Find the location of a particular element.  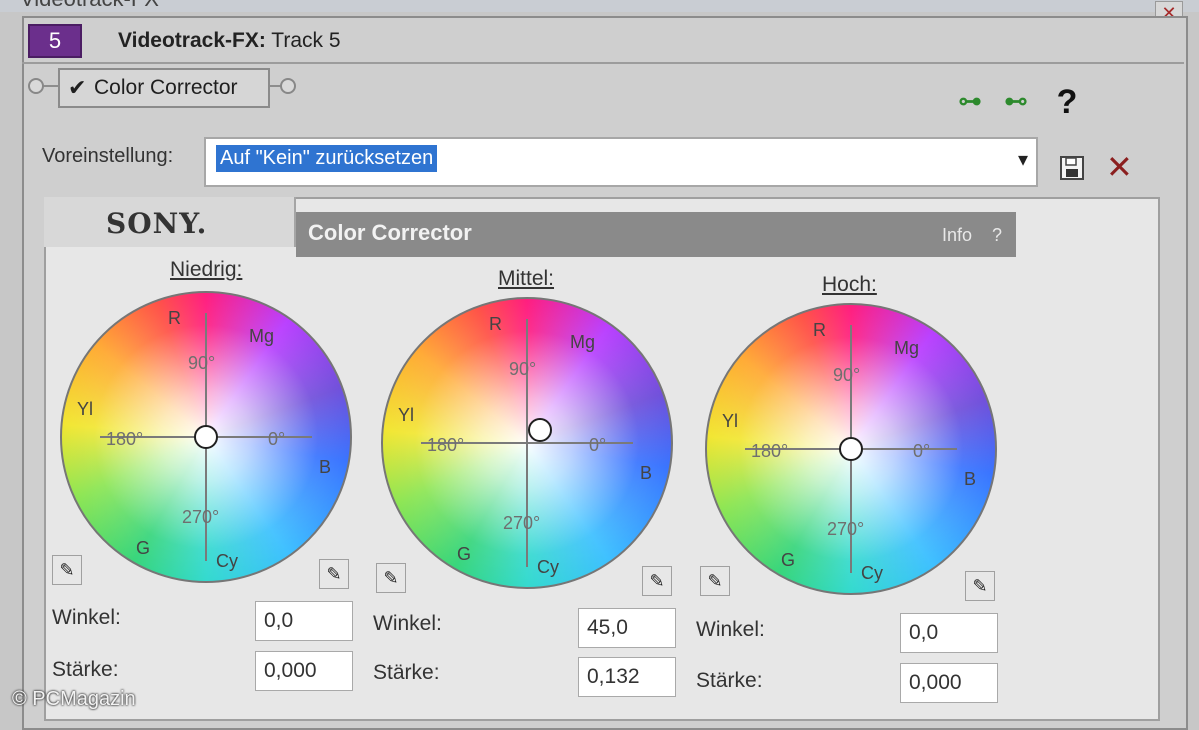

strength-label-low: Stärke: is located at coordinates (85, 669).